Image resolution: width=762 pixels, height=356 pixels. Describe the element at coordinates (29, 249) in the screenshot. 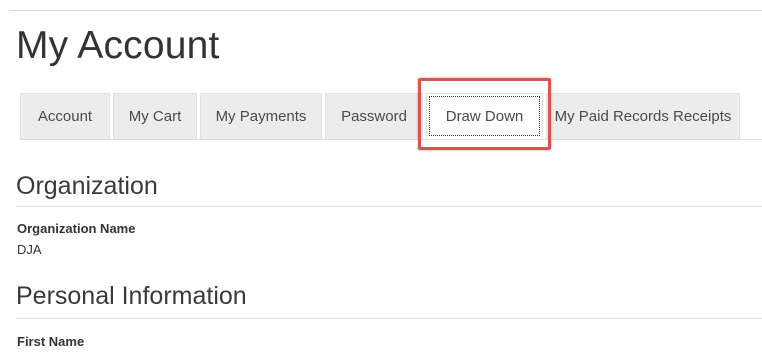

I see `organization-name-value: DJA` at that location.